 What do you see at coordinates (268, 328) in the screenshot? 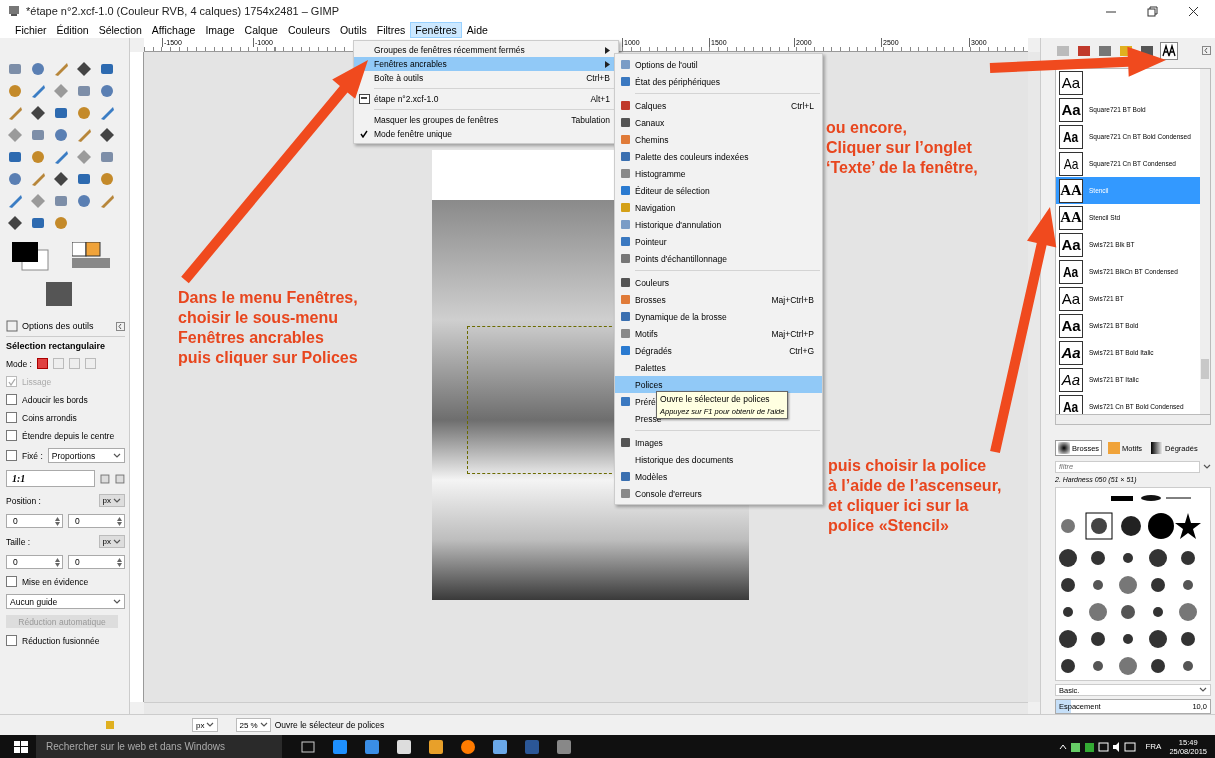
I see `annotation-text: Dans le menu Fenêtres, choisir le sous-menu Fenêtres ancrables puis cliquer sur Polices` at bounding box center [268, 328].